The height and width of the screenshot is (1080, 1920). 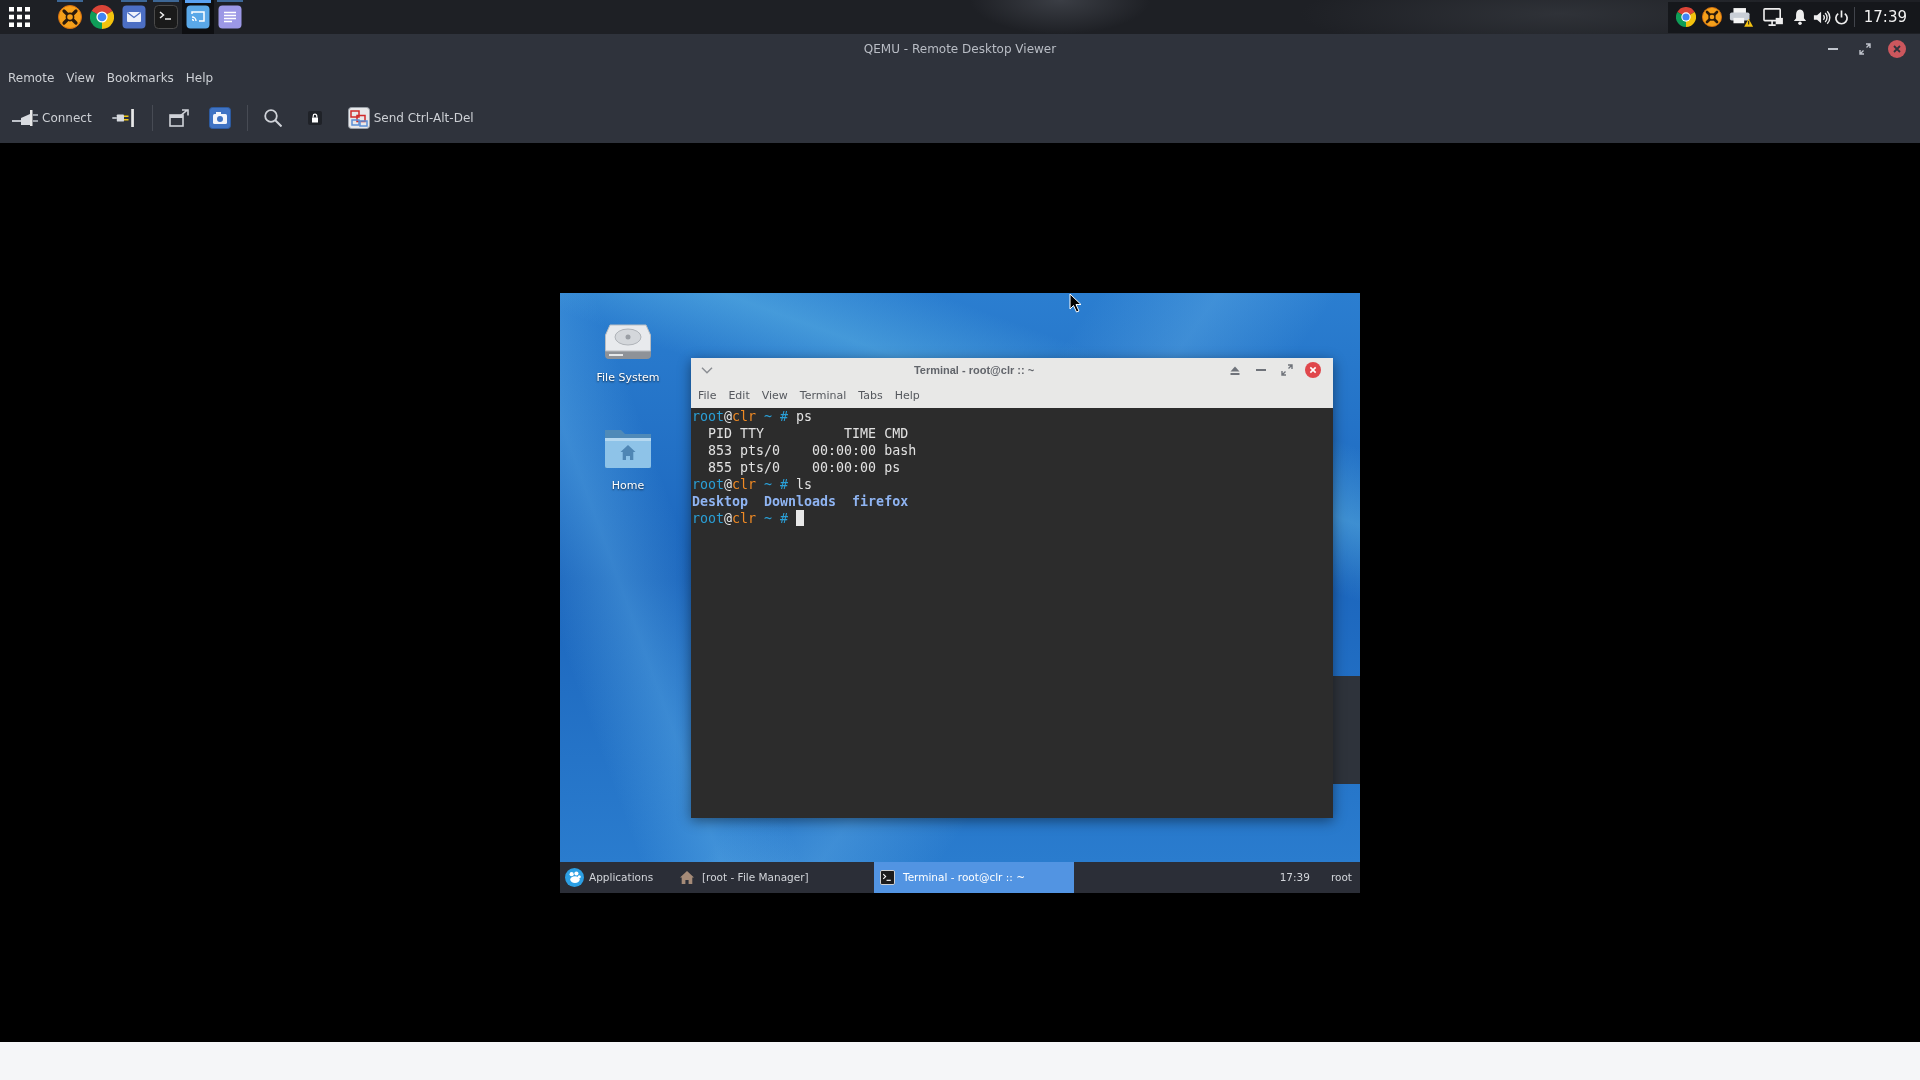 What do you see at coordinates (808, 433) in the screenshot?
I see `terminal-line: PID TTY TIME CMD` at bounding box center [808, 433].